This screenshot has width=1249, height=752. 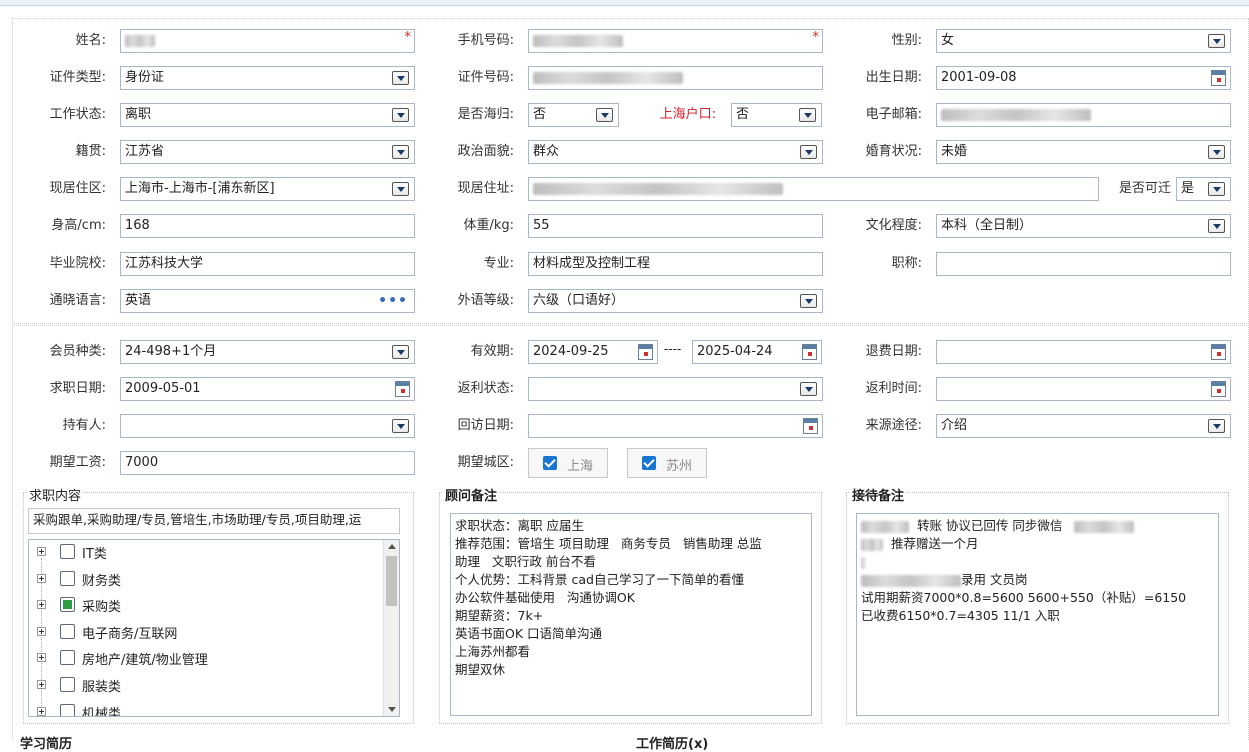 What do you see at coordinates (1037, 526) in the screenshot?
I see `note-line: 转账 协议已回传 同步微信` at bounding box center [1037, 526].